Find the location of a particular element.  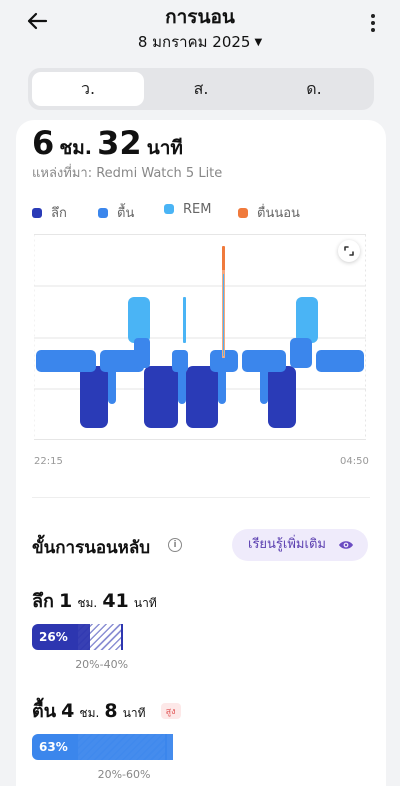

light-sleep-heading: ตื้น 4 ชม. 8 นาที สูง is located at coordinates (106, 710).